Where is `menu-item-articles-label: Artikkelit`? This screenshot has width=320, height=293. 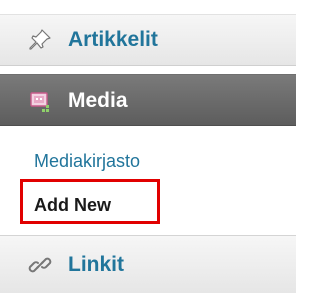
menu-item-articles-label: Artikkelit is located at coordinates (113, 39).